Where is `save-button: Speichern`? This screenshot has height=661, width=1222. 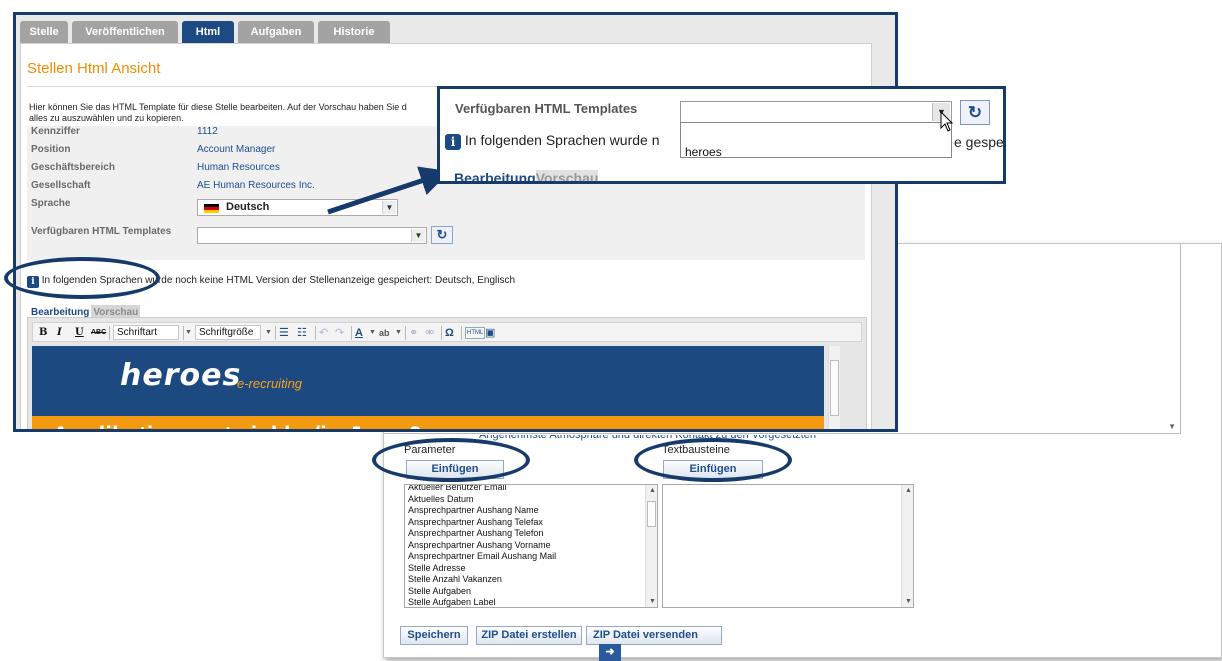
save-button: Speichern is located at coordinates (434, 635).